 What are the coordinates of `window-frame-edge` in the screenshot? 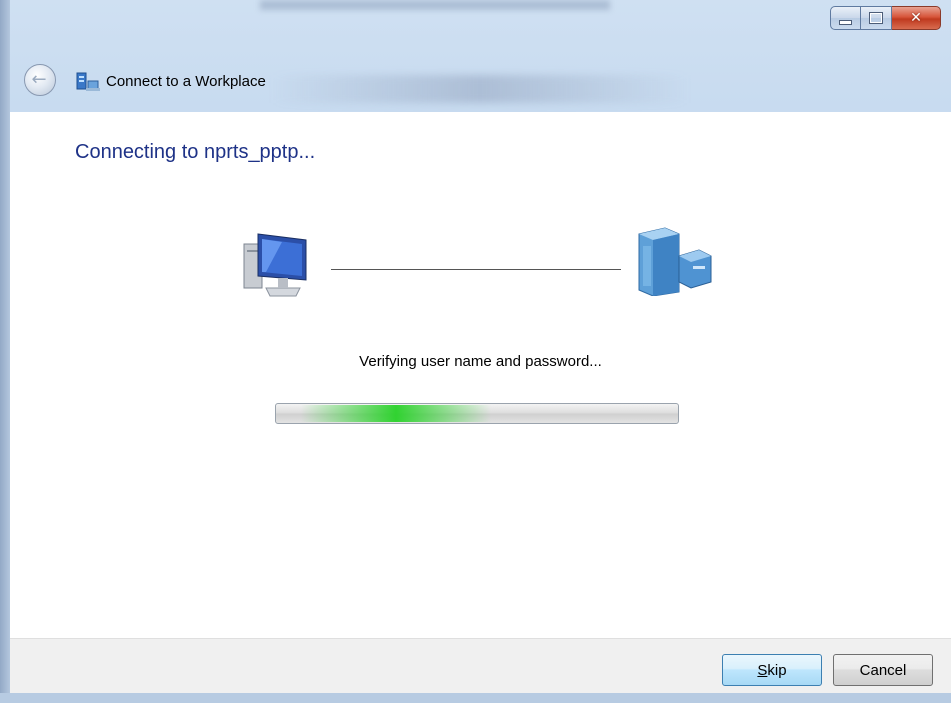 It's located at (5, 351).